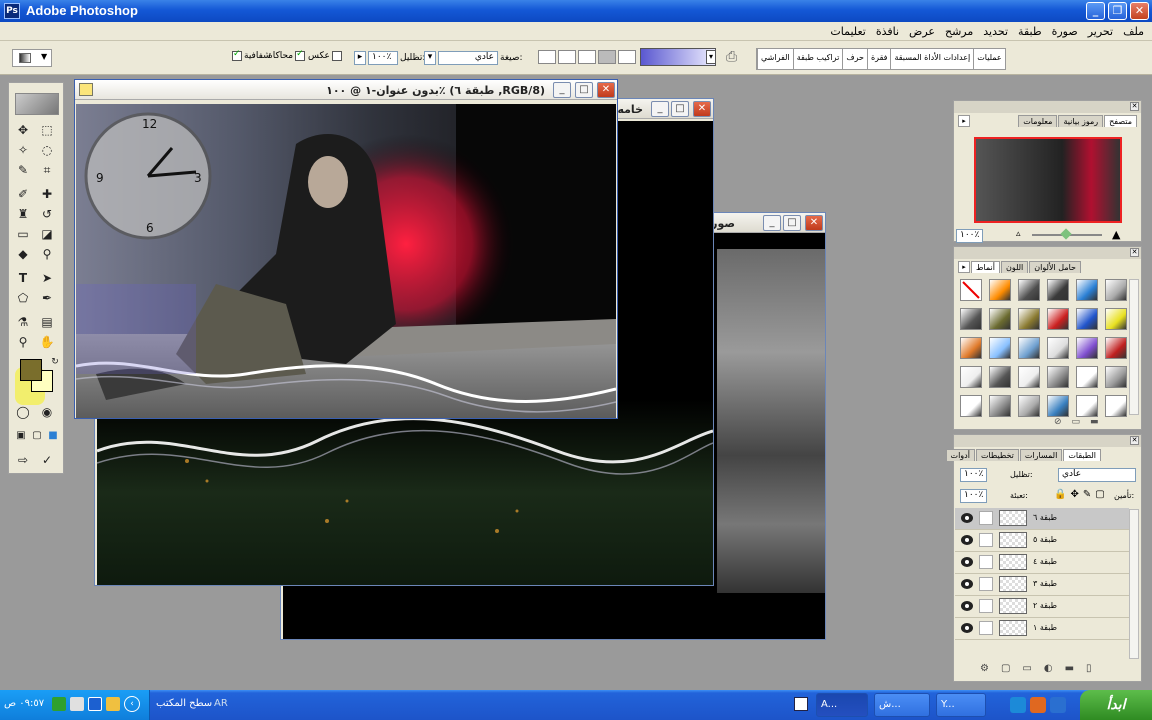 The width and height of the screenshot is (1152, 720). Describe the element at coordinates (53, 436) in the screenshot. I see `screen-mode-full-icon: ■` at that location.